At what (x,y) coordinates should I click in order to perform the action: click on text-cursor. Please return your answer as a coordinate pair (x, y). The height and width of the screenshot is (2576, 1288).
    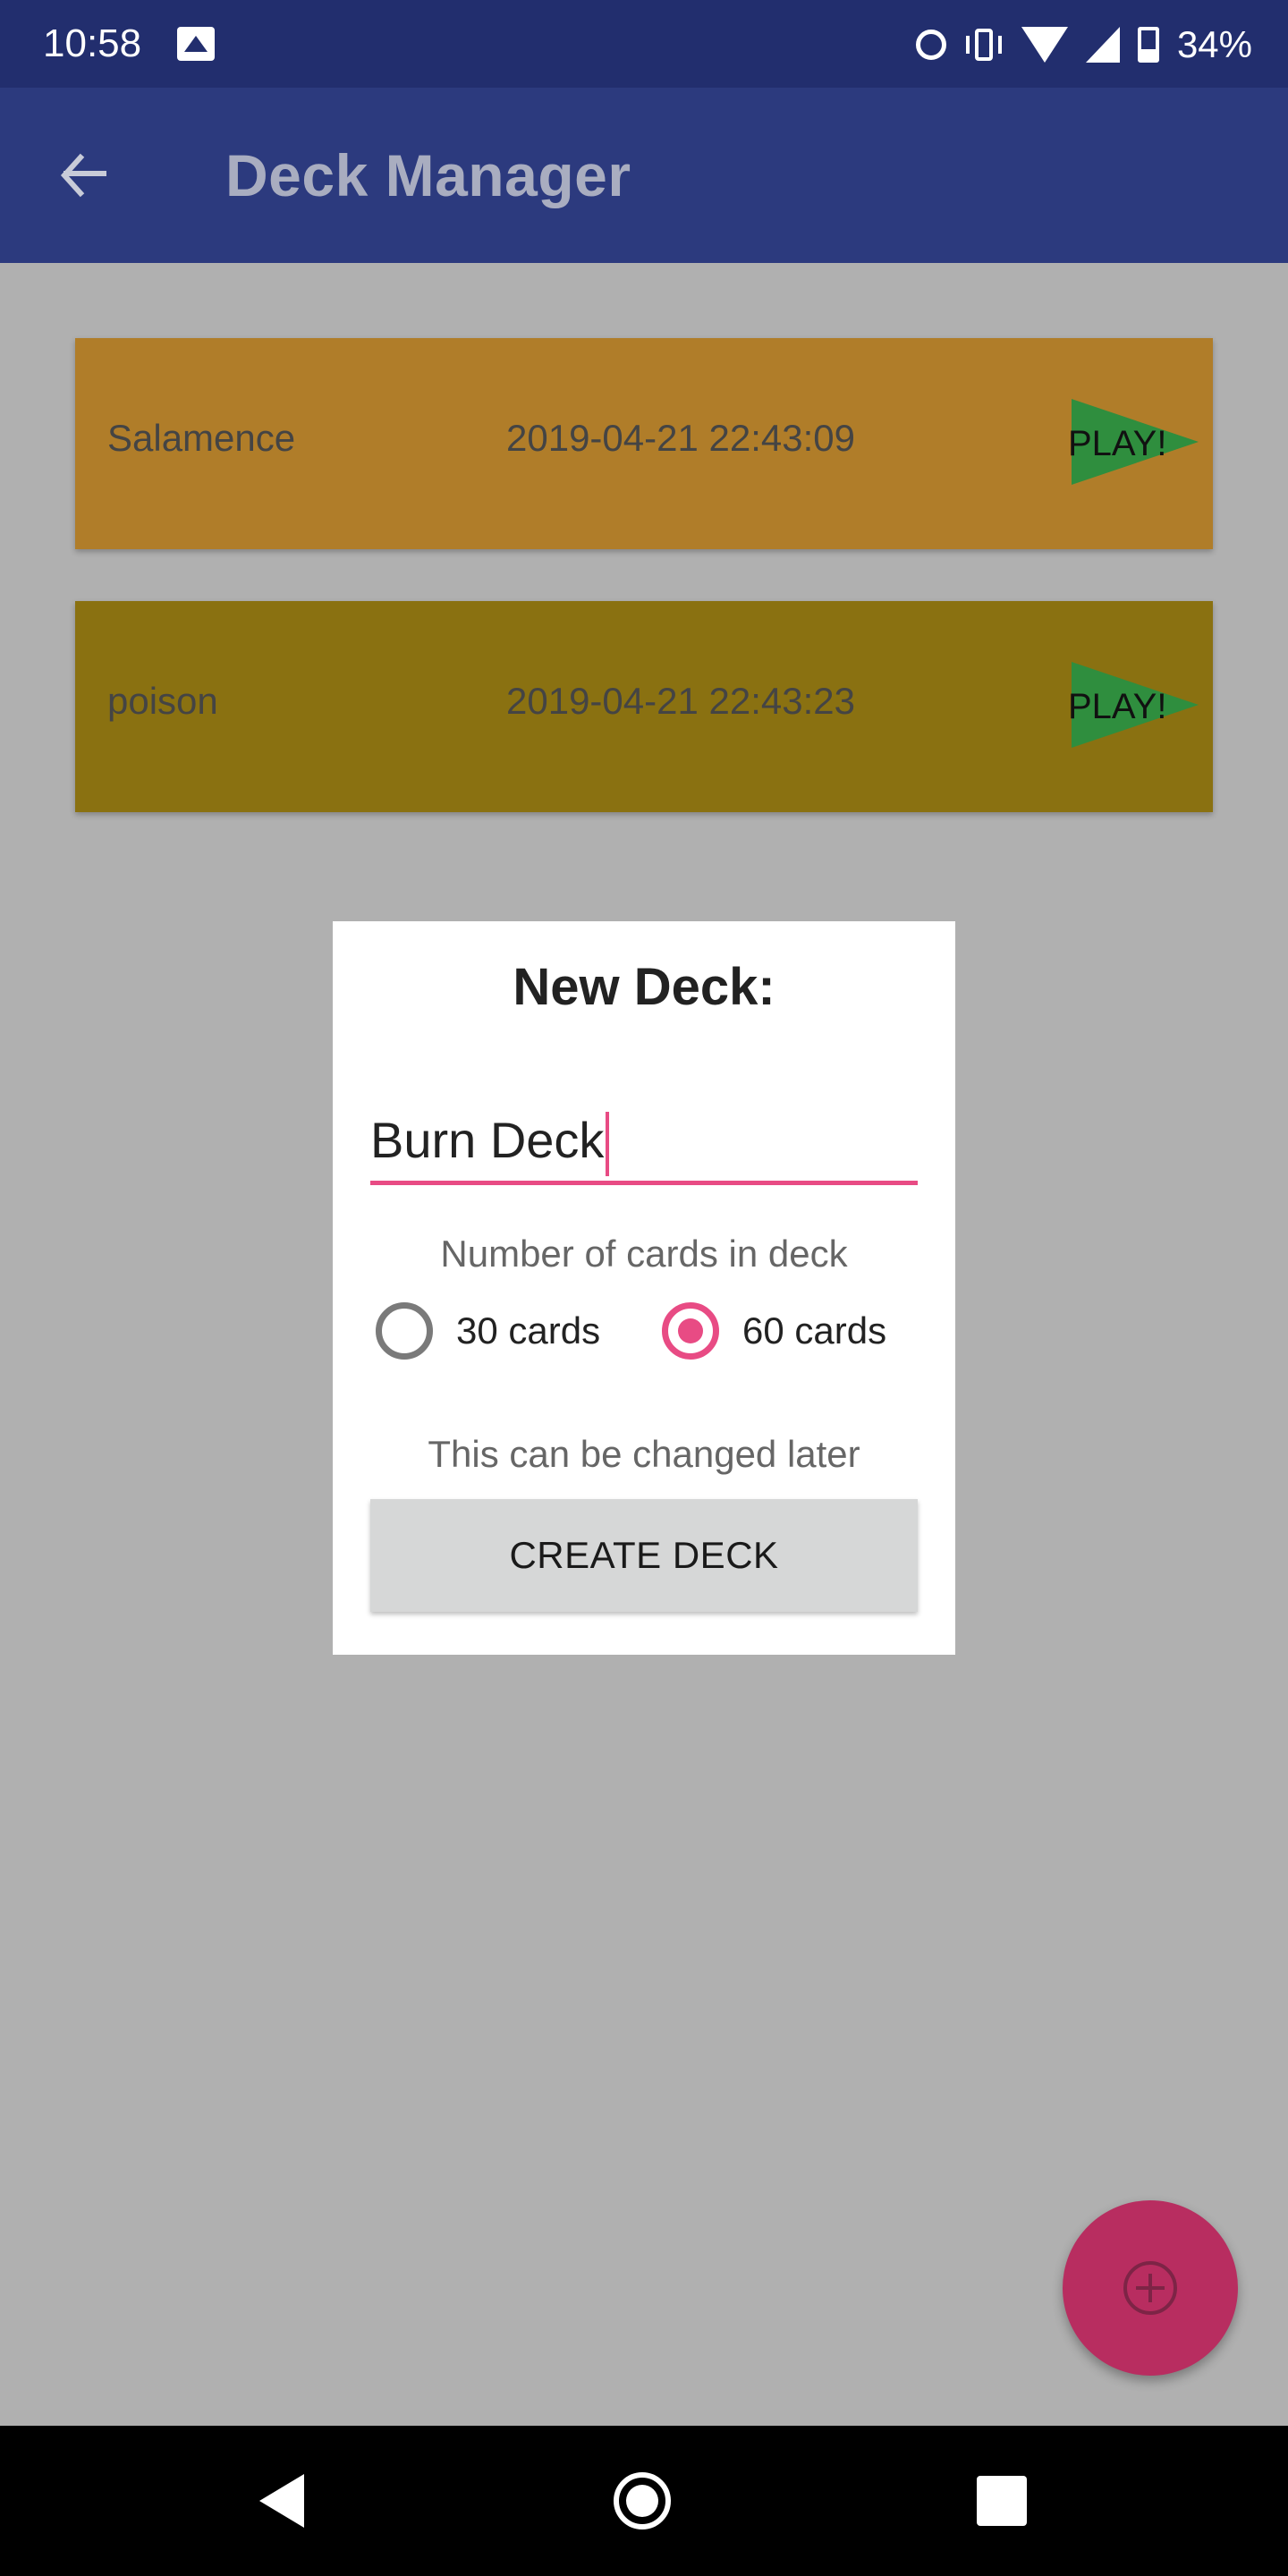
    Looking at the image, I should click on (608, 1144).